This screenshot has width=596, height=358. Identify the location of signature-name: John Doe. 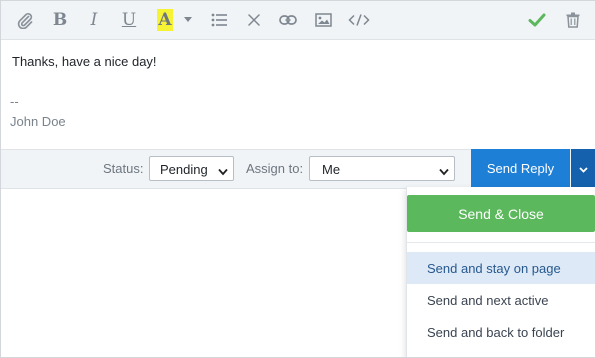
(38, 121).